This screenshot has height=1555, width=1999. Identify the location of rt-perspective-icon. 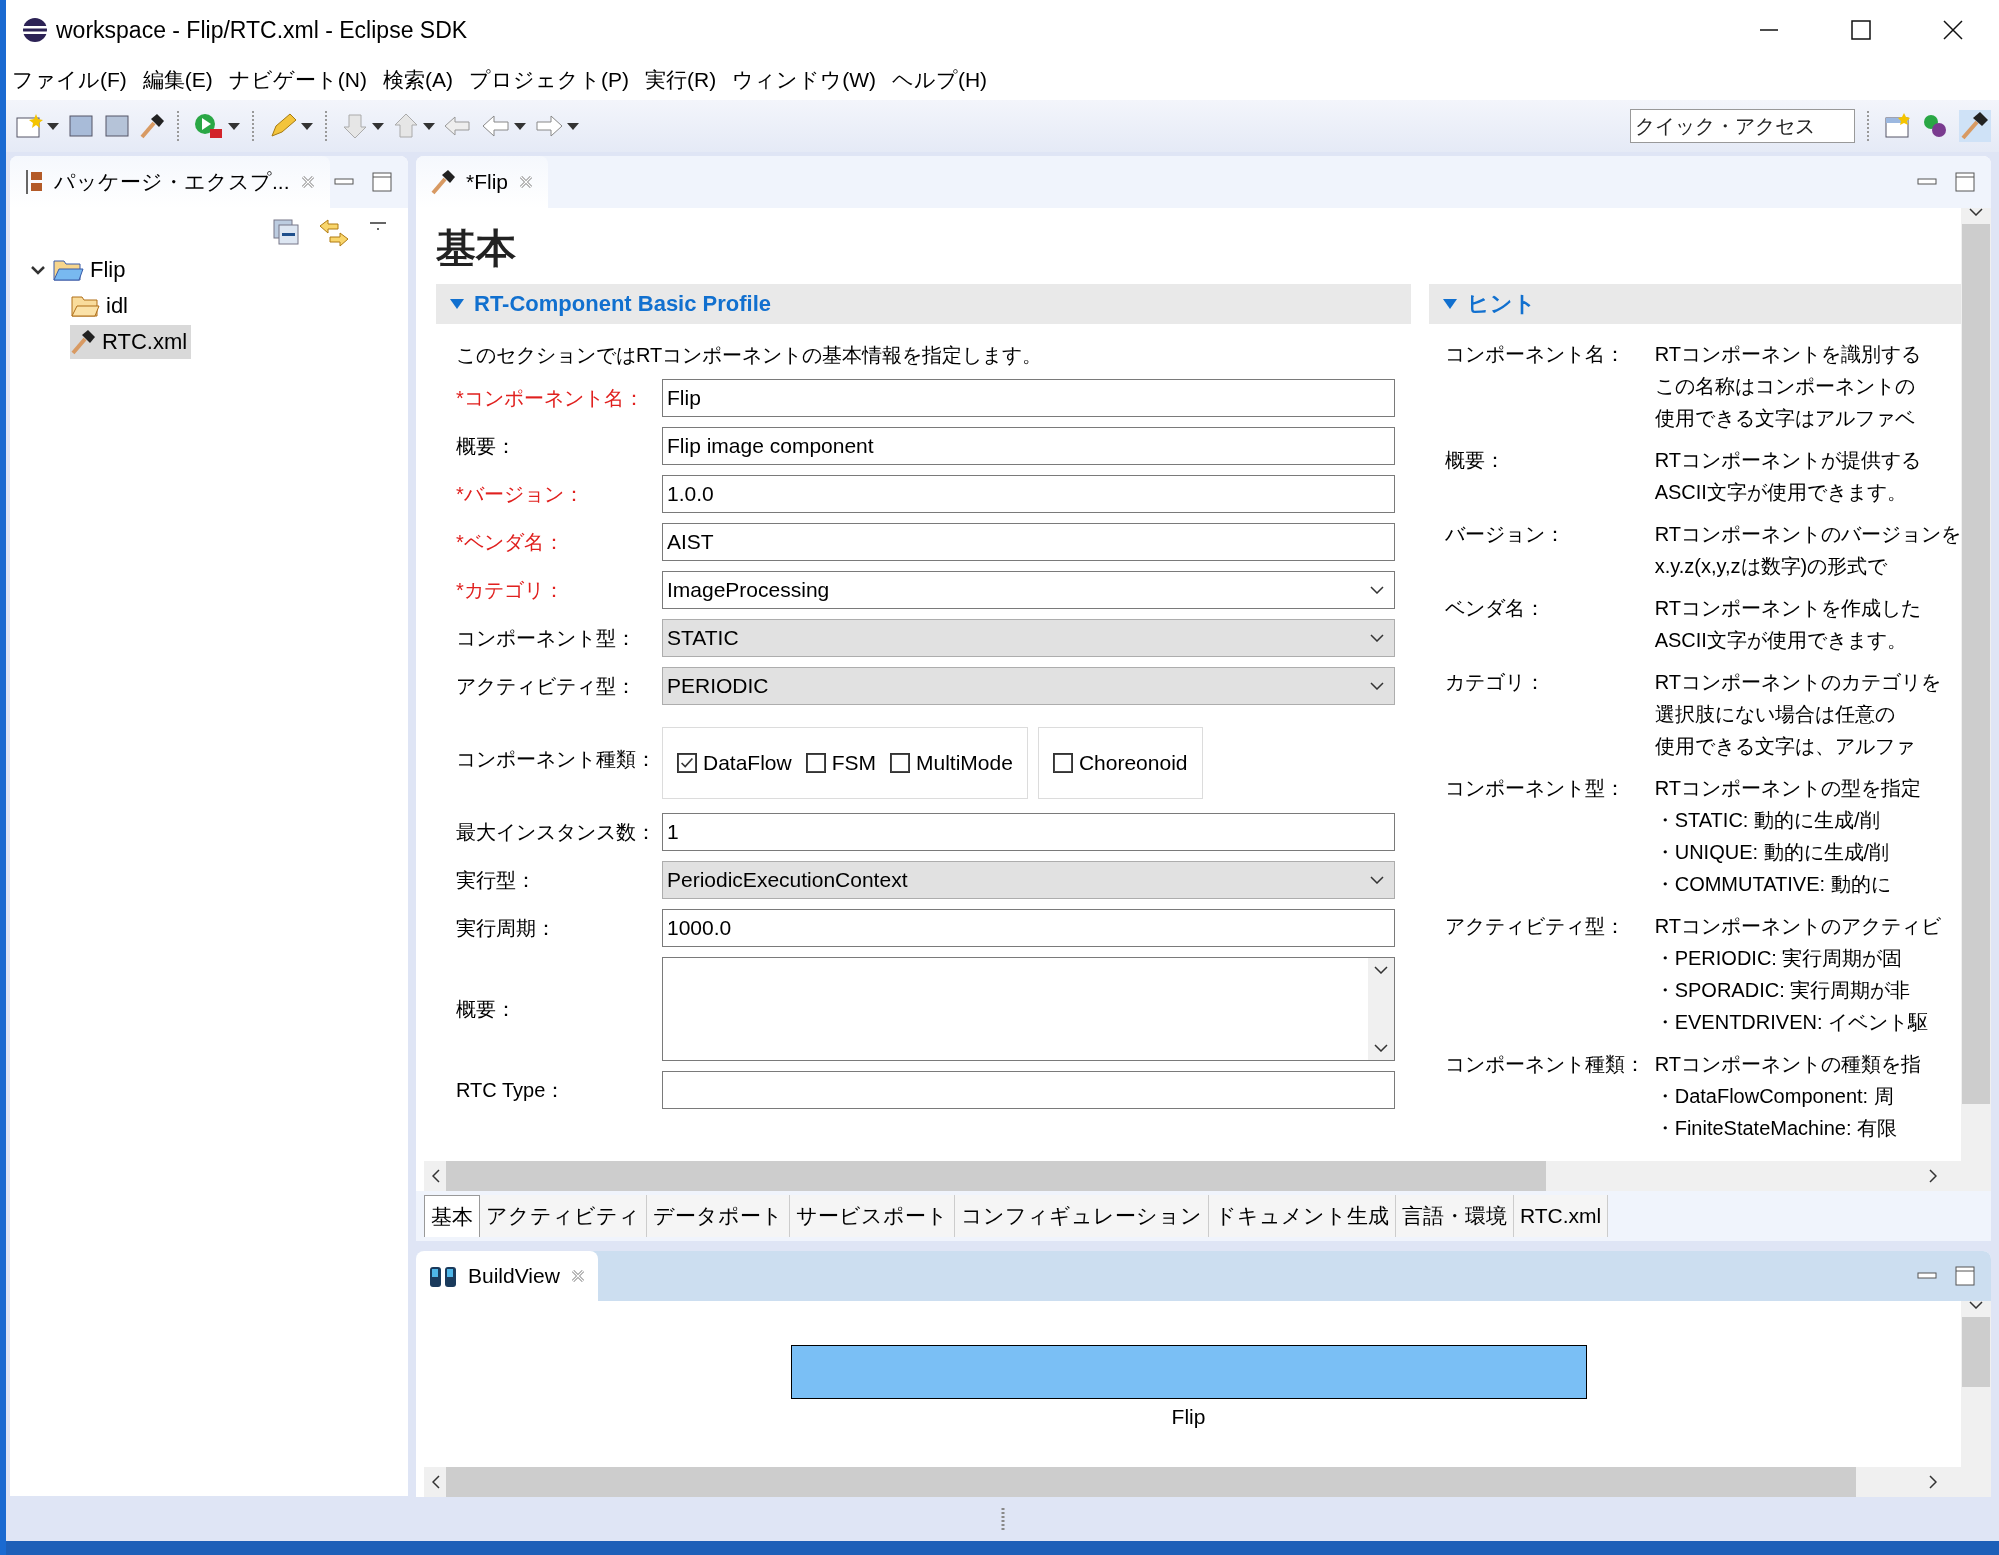
(1975, 126).